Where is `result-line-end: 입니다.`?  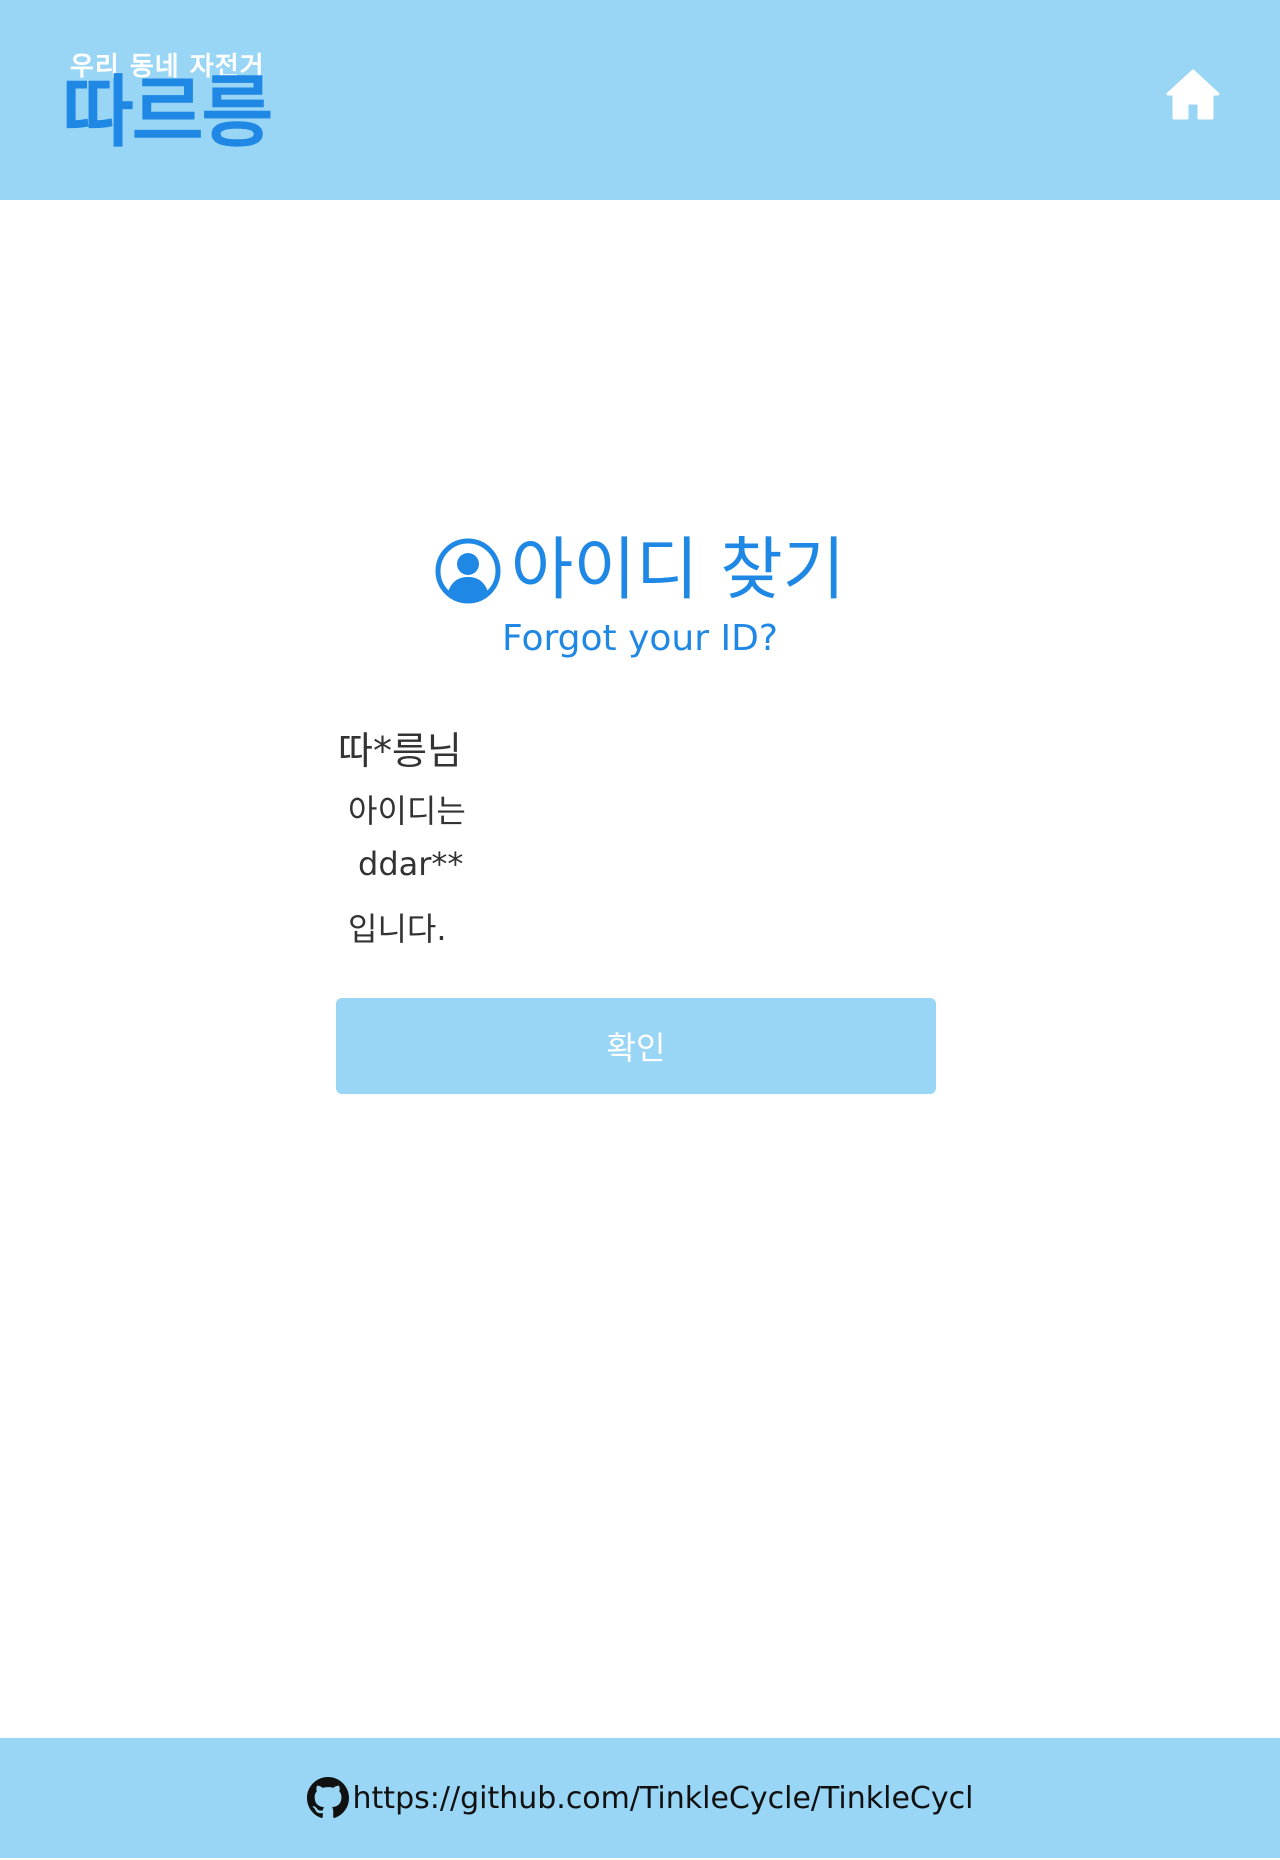
result-line-end: 입니다. is located at coordinates (397, 929).